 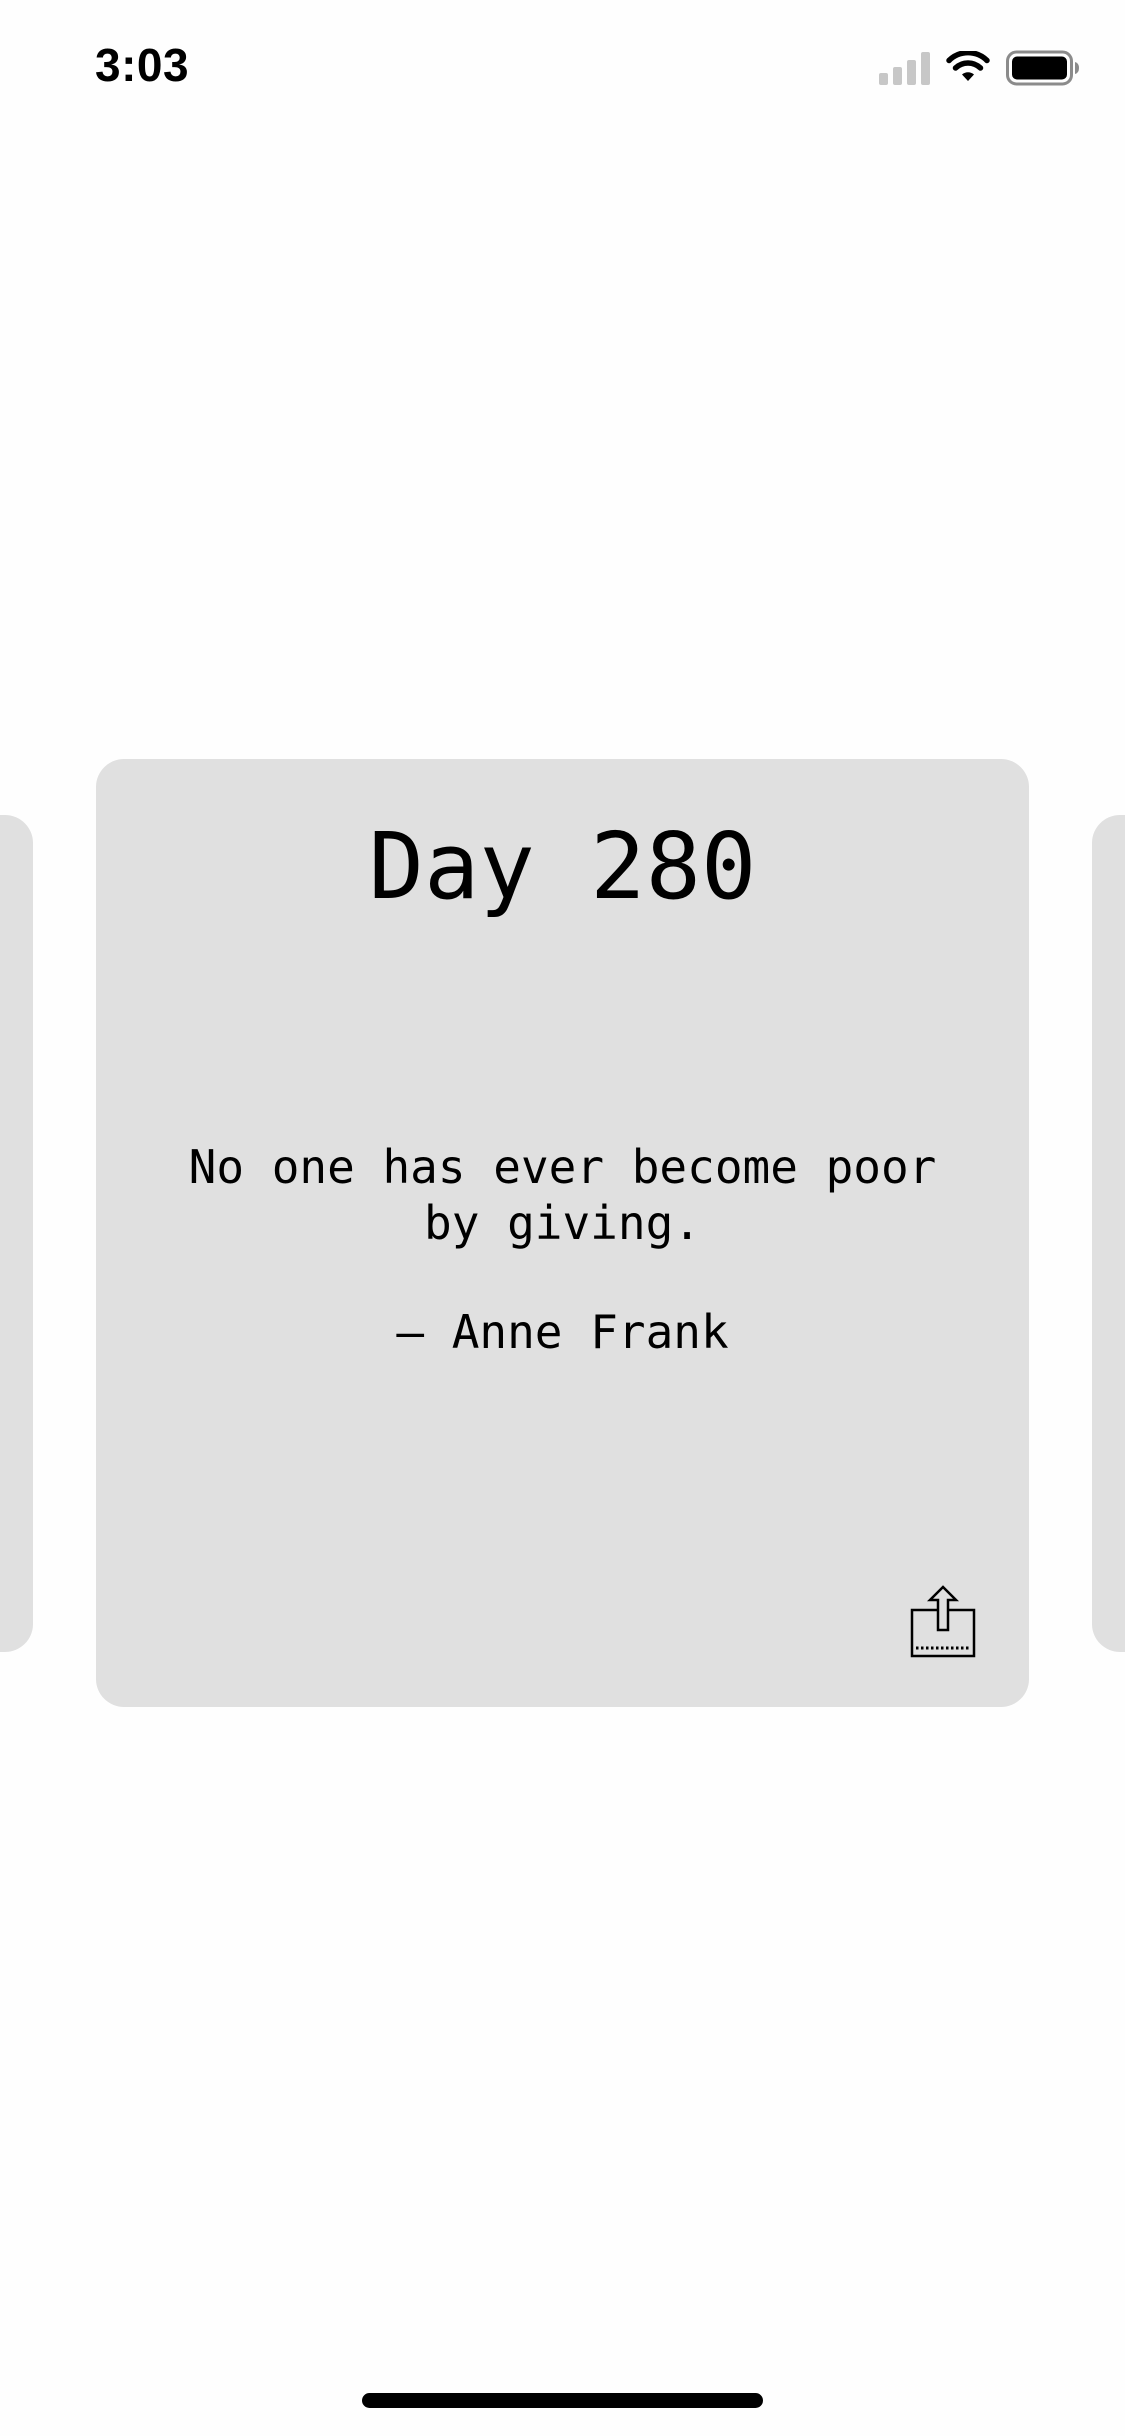 I want to click on share-button, so click(x=943, y=1622).